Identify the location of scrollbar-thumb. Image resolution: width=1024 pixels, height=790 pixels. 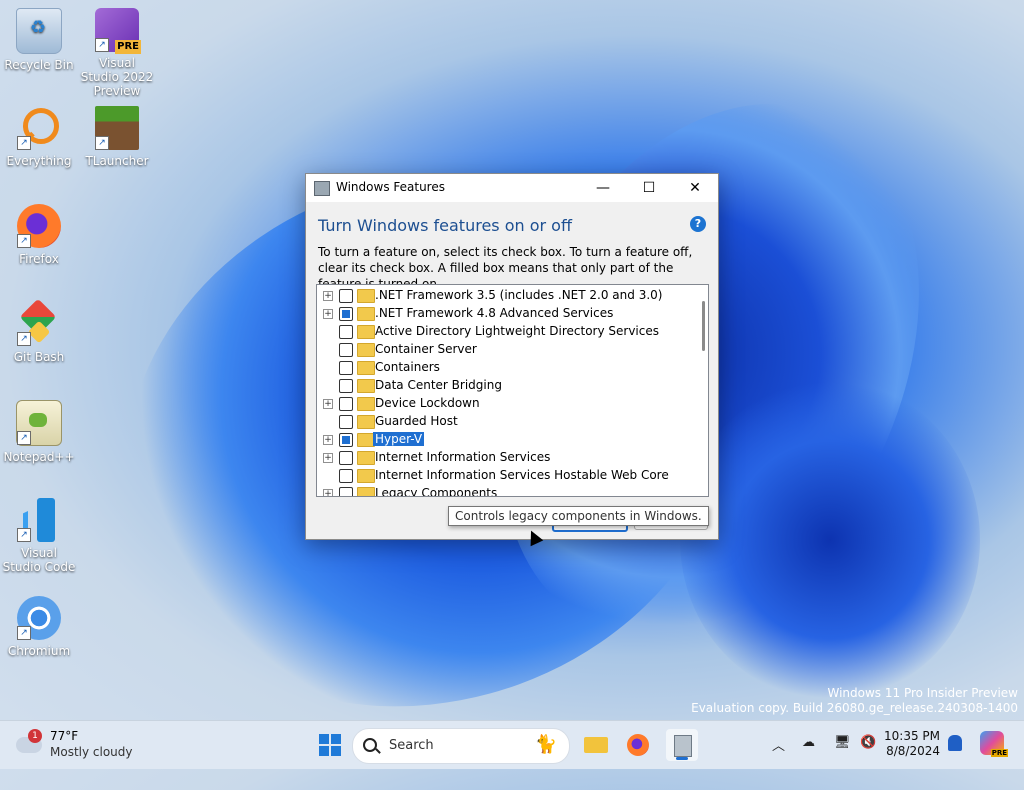
(703, 326).